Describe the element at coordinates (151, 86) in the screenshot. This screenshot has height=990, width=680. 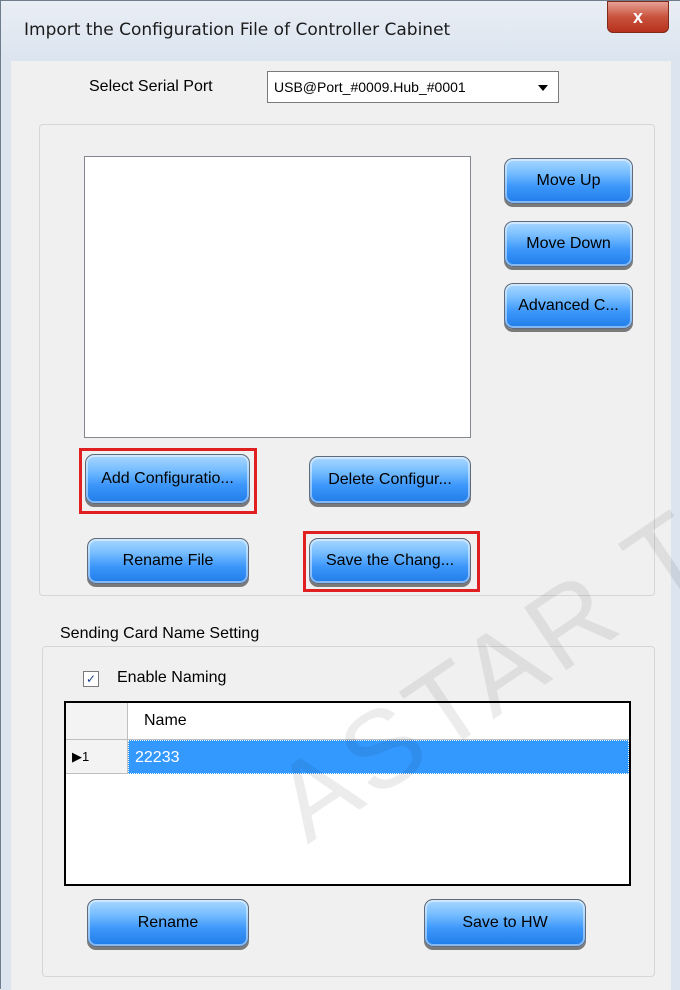
I see `serial-port-label: Select Serial Port` at that location.